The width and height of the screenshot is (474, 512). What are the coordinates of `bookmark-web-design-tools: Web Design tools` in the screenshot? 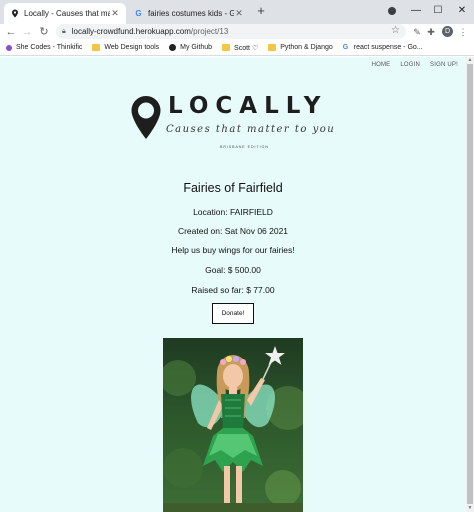 It's located at (125, 47).